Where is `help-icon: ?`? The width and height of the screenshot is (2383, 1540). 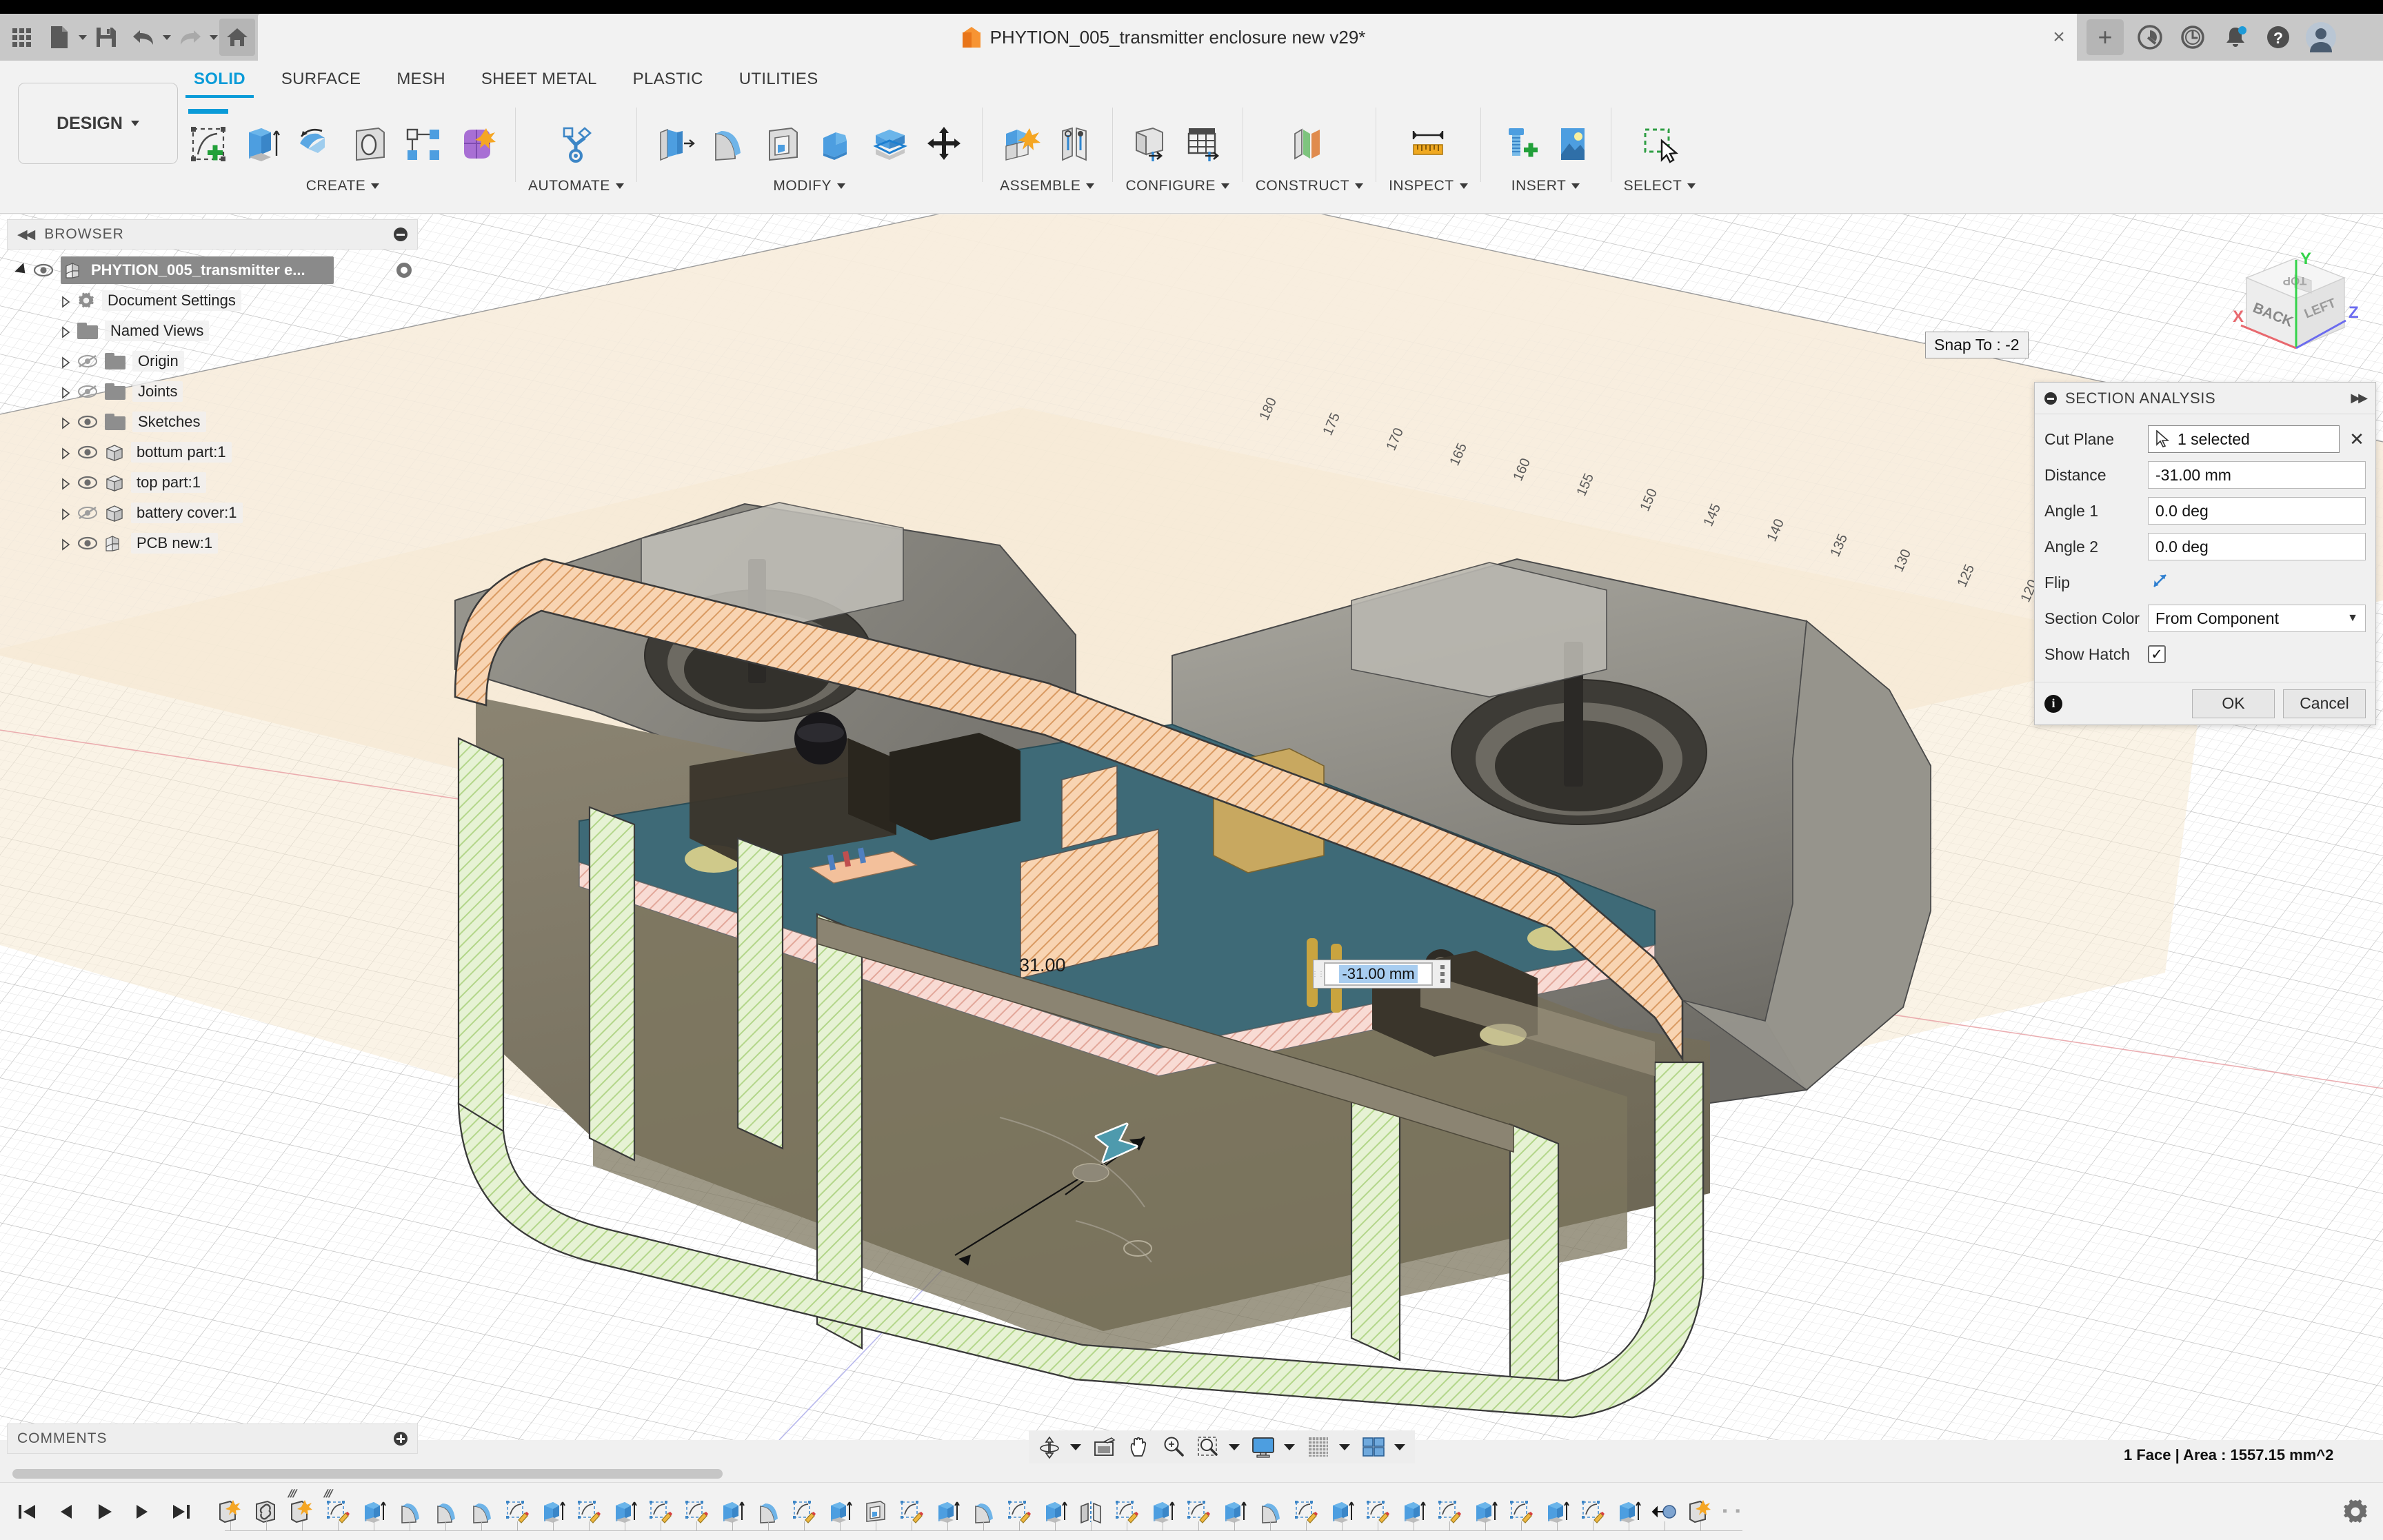
help-icon: ? is located at coordinates (2278, 37).